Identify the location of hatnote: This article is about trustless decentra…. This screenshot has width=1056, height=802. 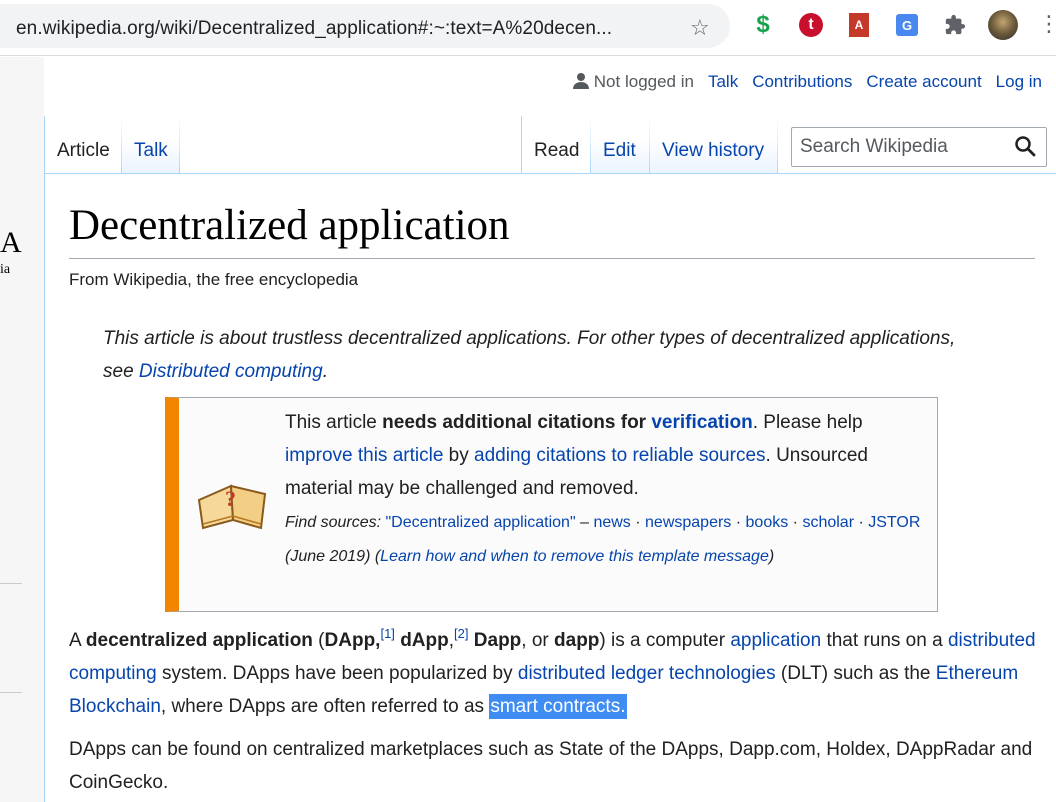
(529, 355).